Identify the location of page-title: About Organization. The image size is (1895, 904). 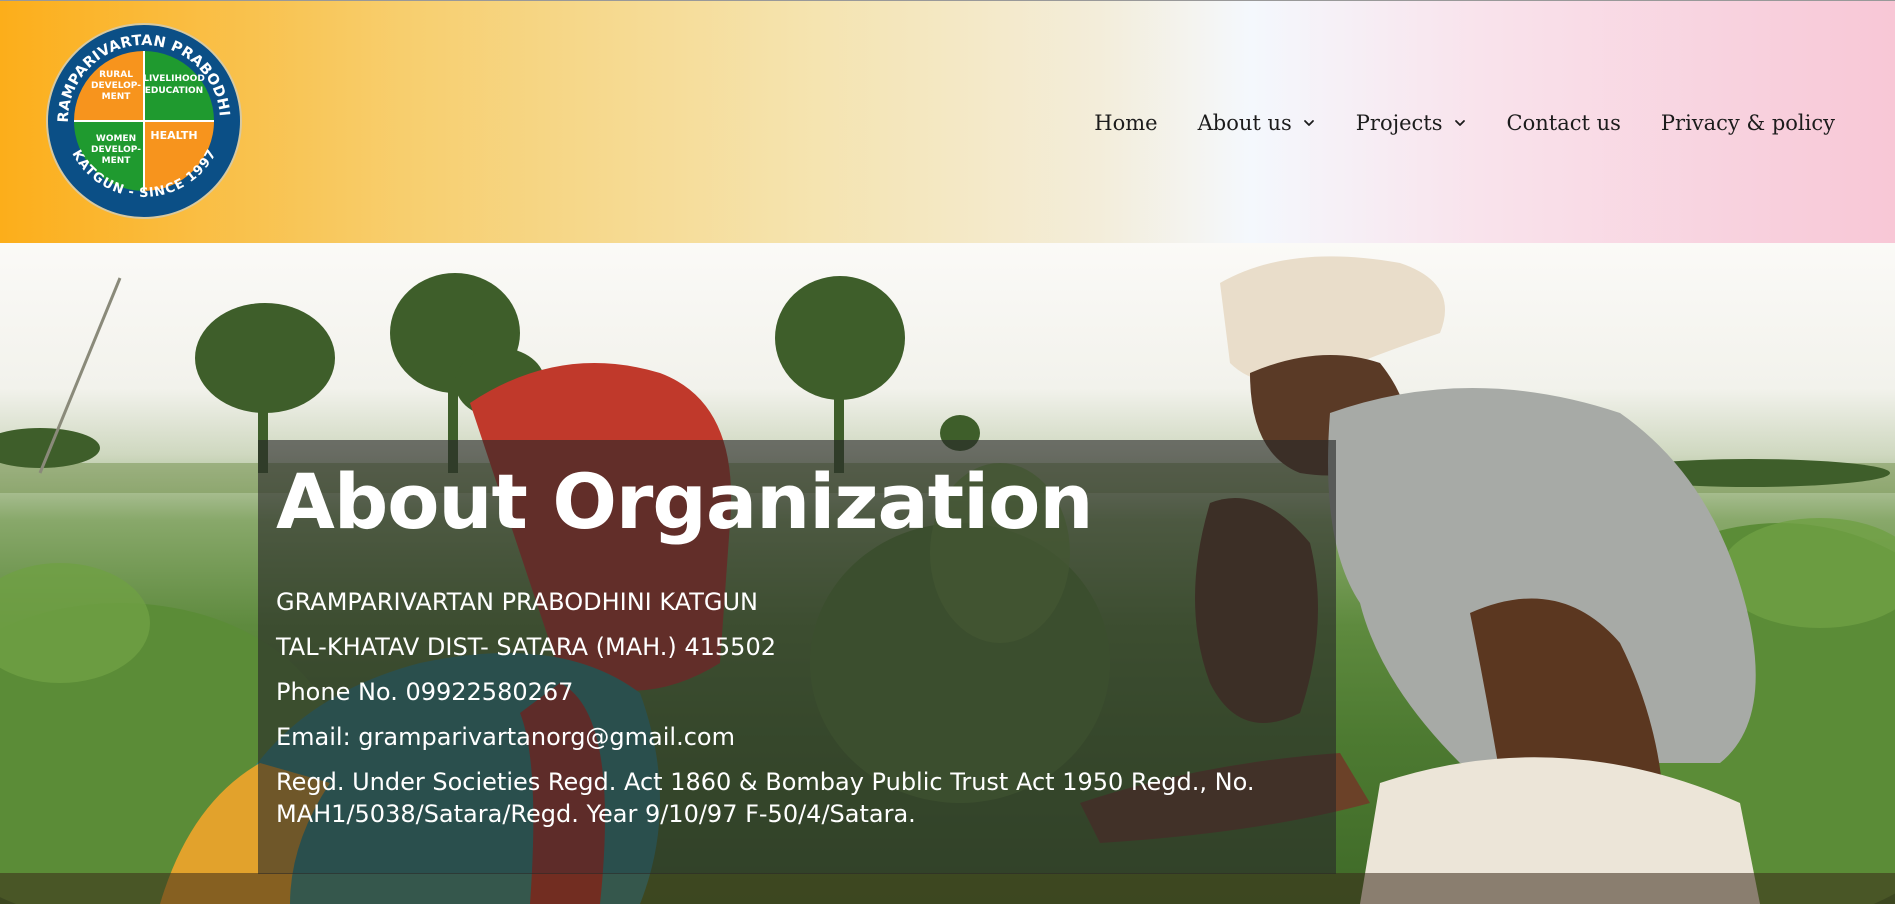
(684, 501).